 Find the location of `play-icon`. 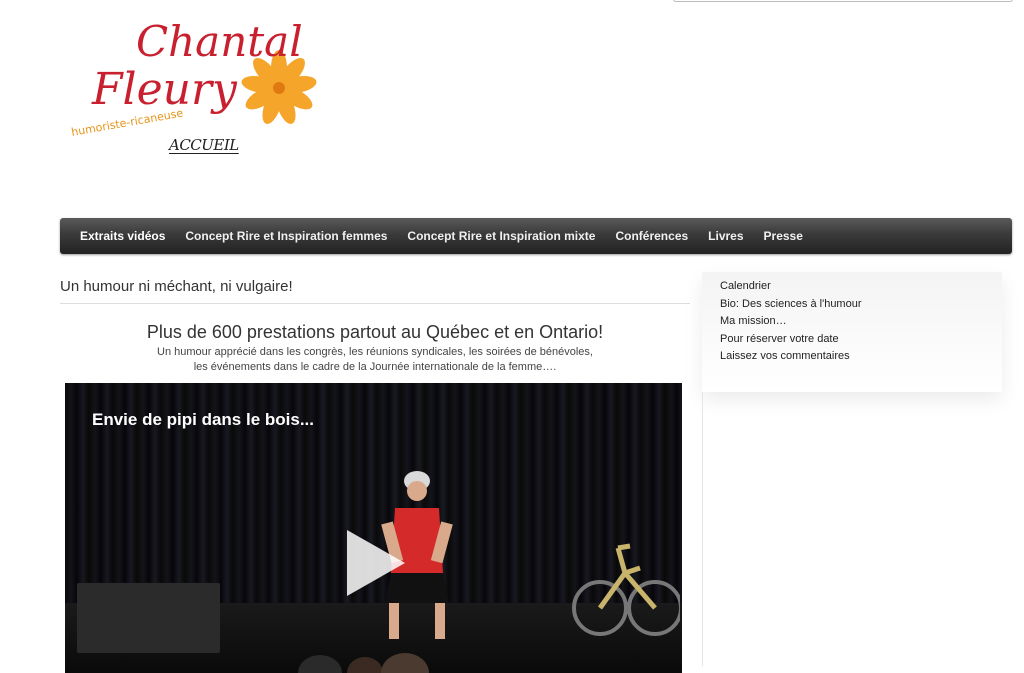

play-icon is located at coordinates (374, 563).